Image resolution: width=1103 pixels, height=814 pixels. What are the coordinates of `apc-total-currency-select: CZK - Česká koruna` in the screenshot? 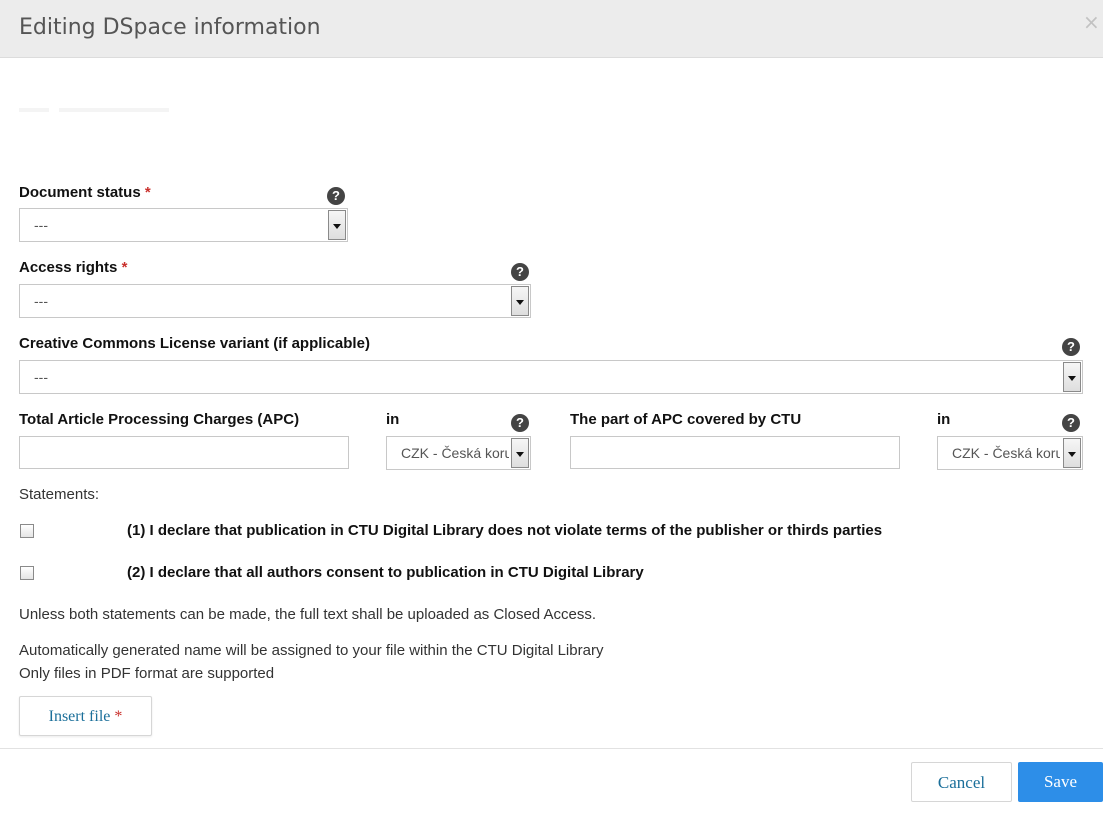 It's located at (458, 453).